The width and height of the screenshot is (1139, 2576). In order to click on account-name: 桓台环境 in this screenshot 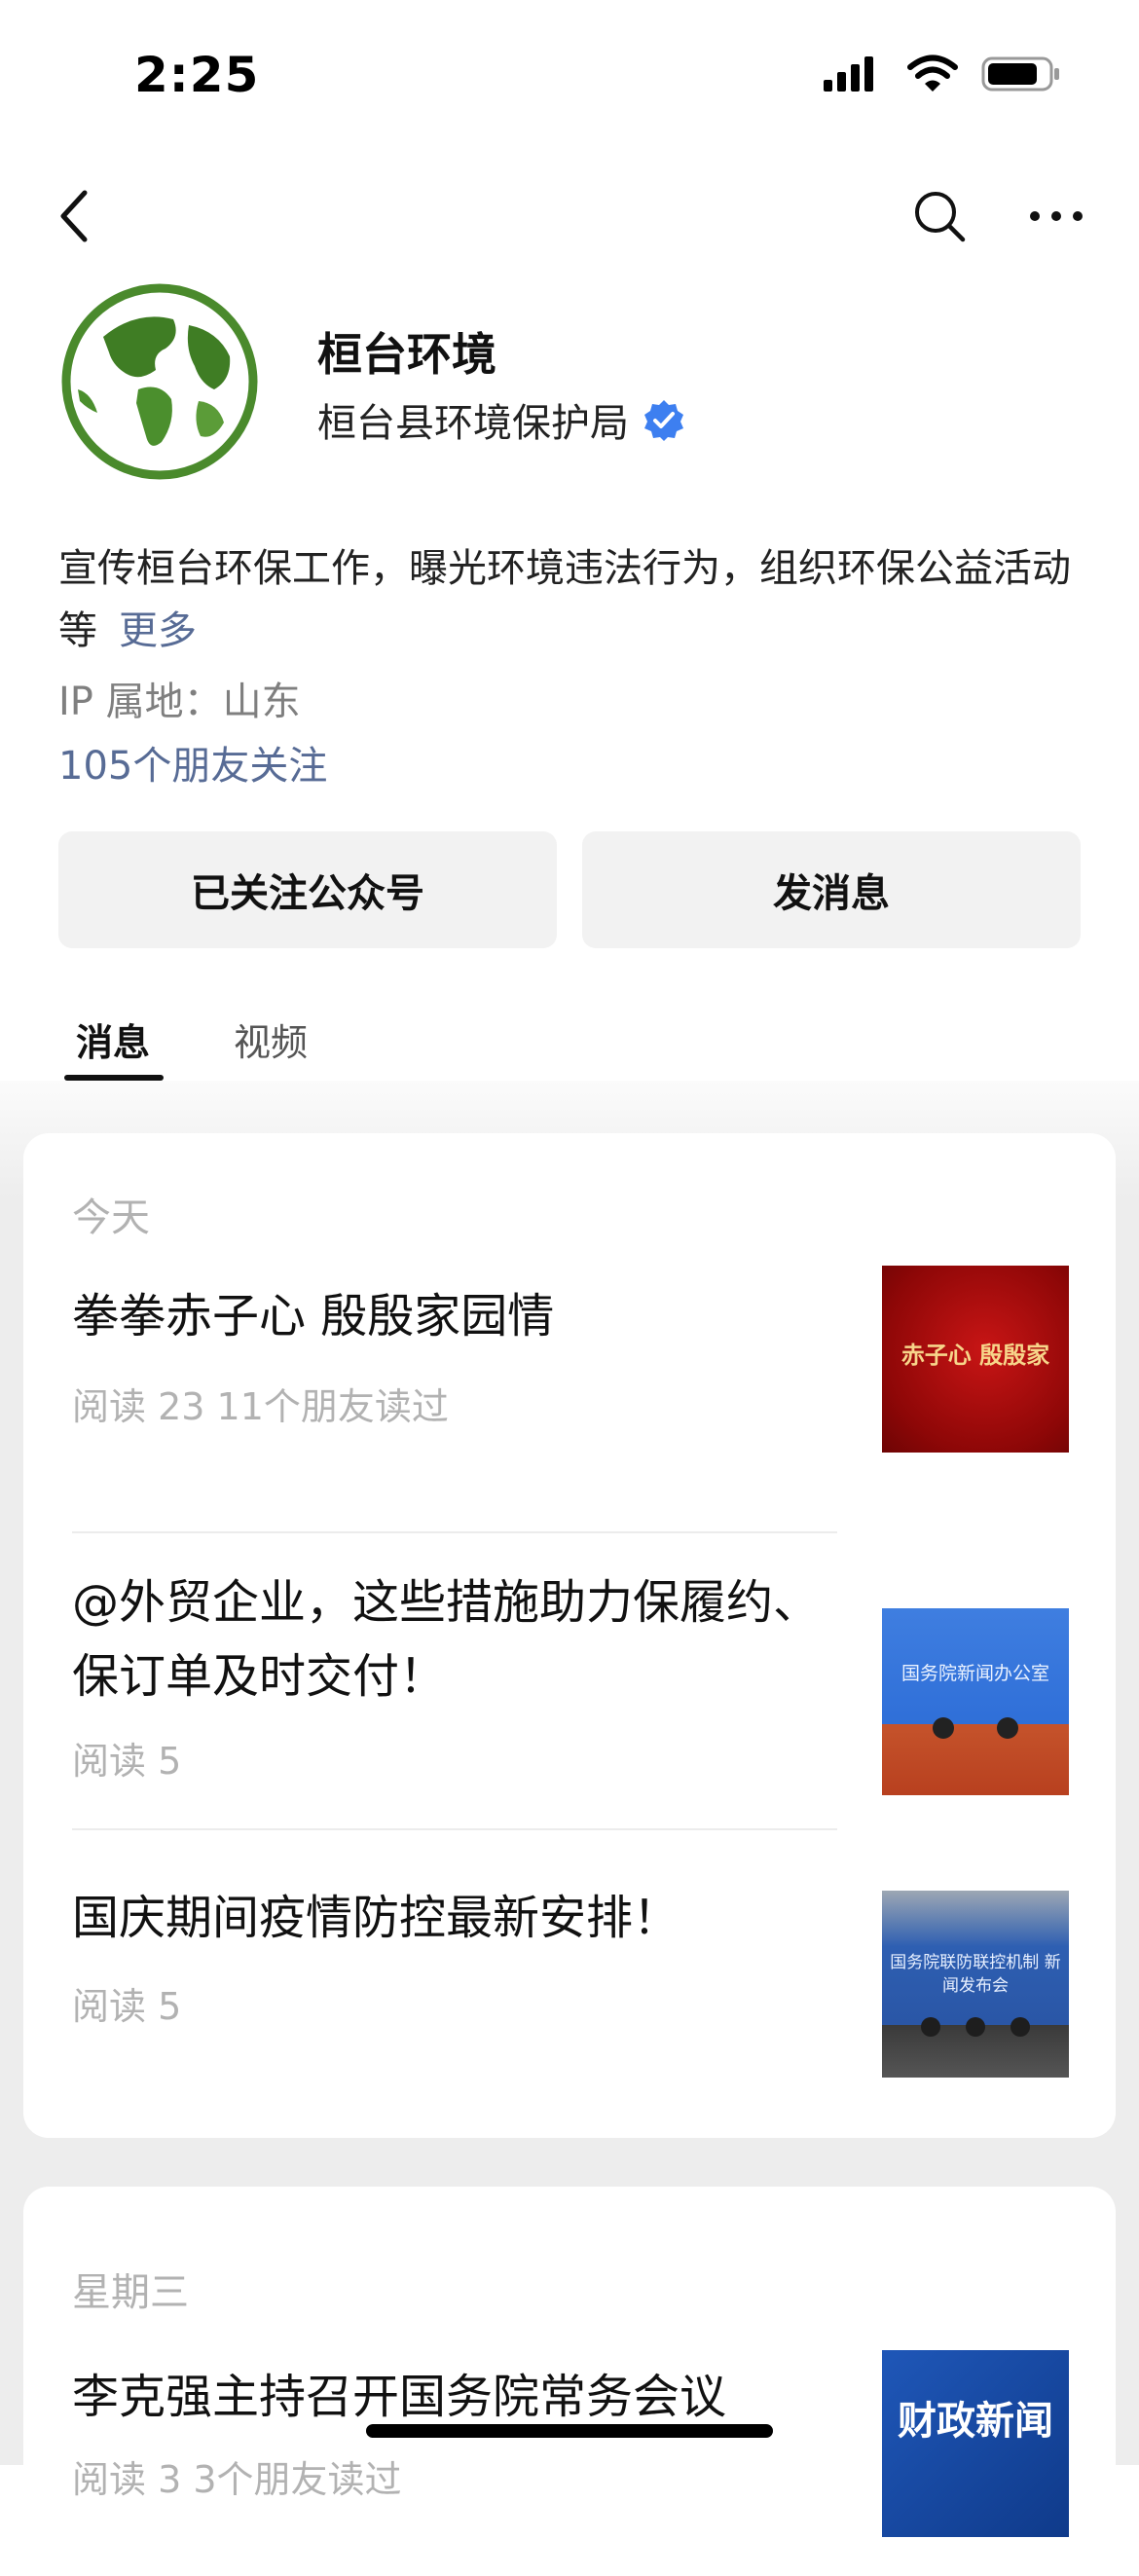, I will do `click(407, 354)`.